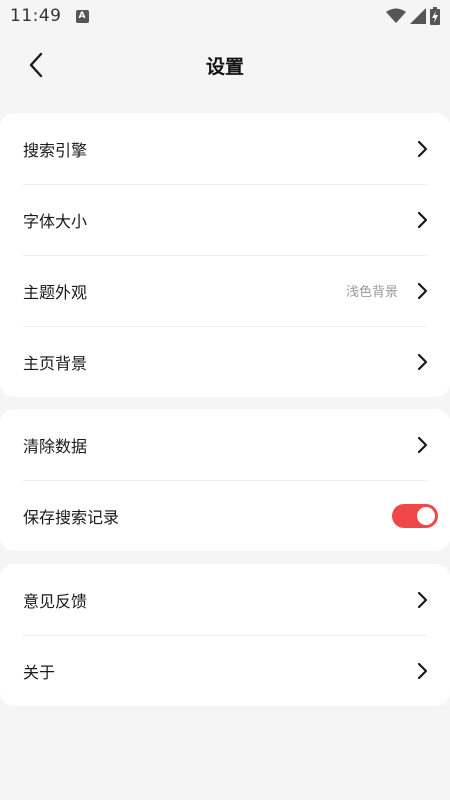 The height and width of the screenshot is (800, 450). Describe the element at coordinates (225, 16) in the screenshot. I see `status-bar: 11:49 A` at that location.